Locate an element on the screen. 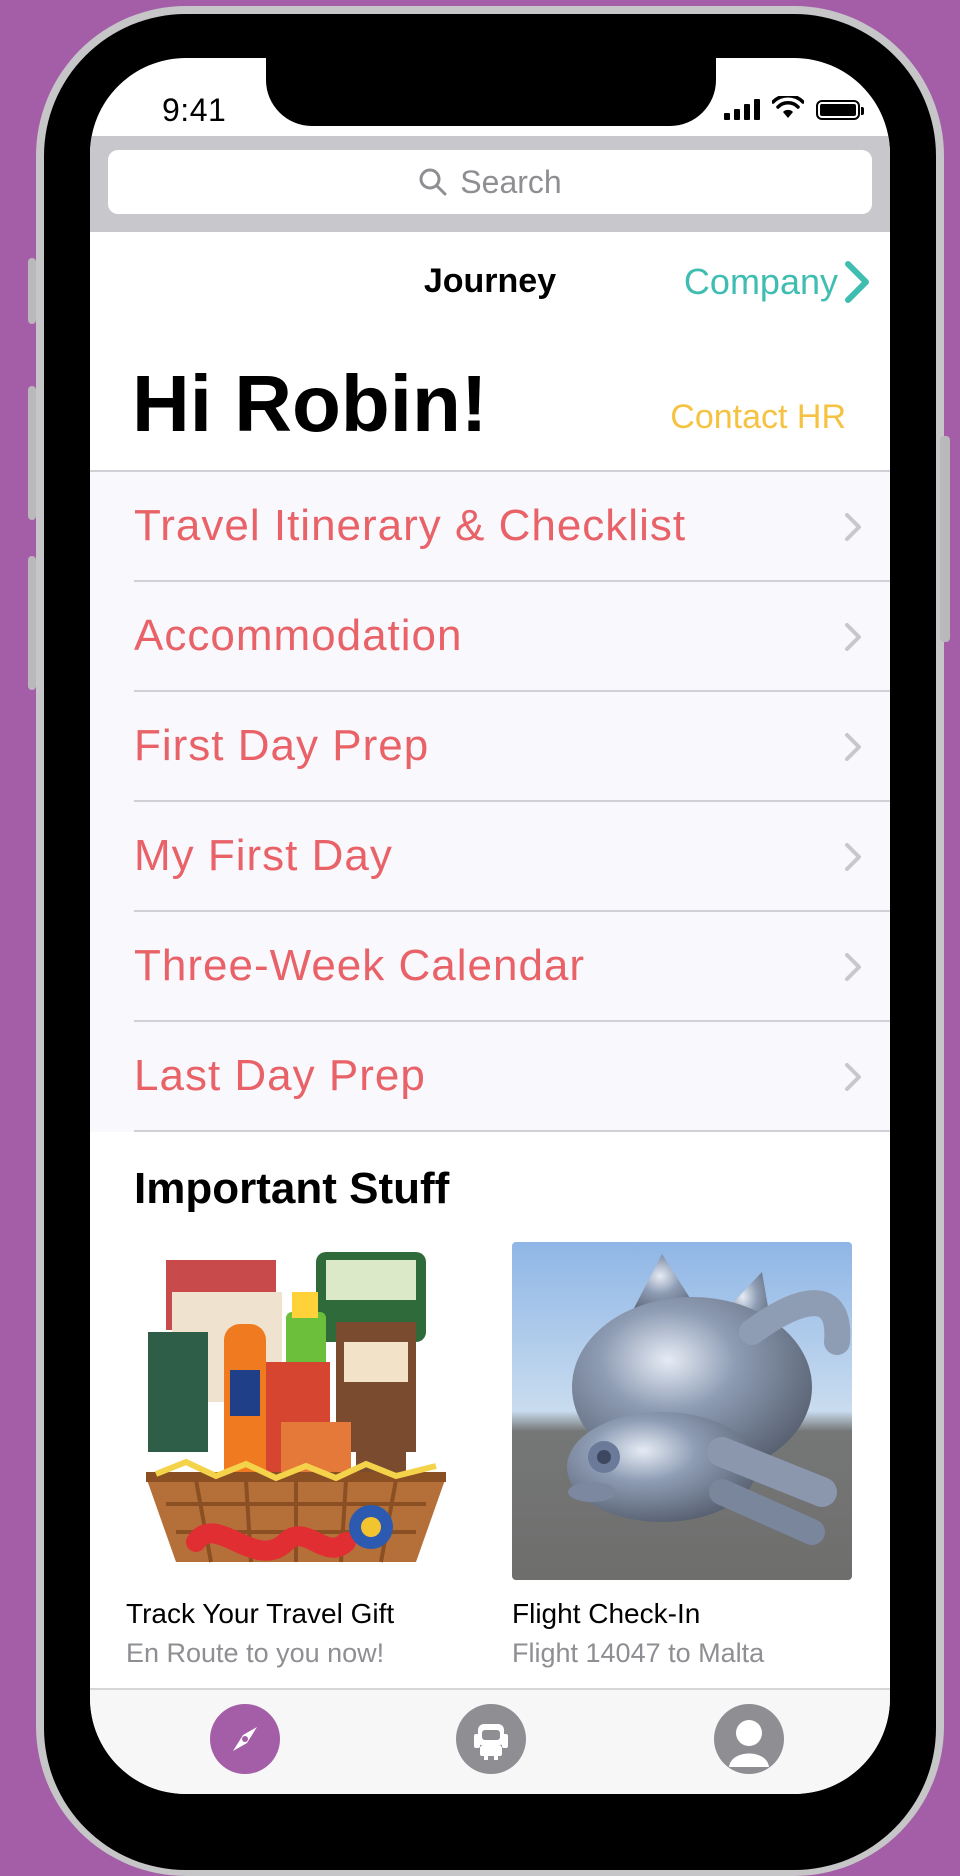 The image size is (960, 1876). card-title: Track Your Travel Gift is located at coordinates (260, 1613).